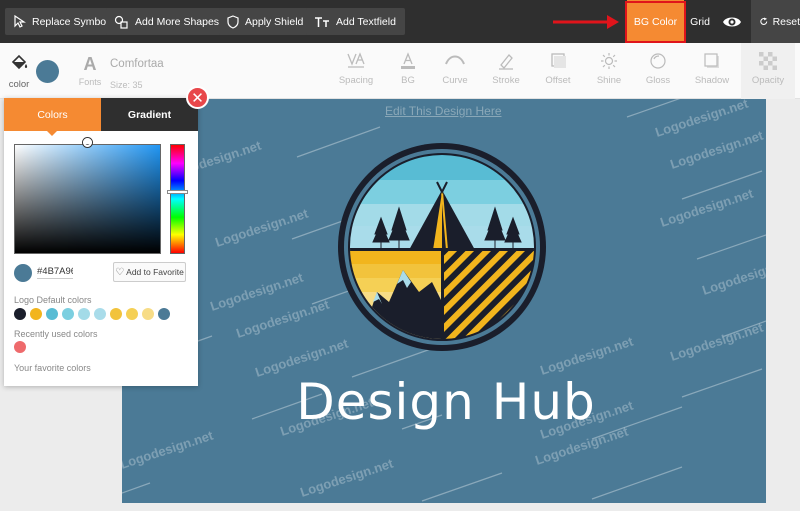 This screenshot has height=511, width=800. What do you see at coordinates (506, 62) in the screenshot?
I see `stroke-icon` at bounding box center [506, 62].